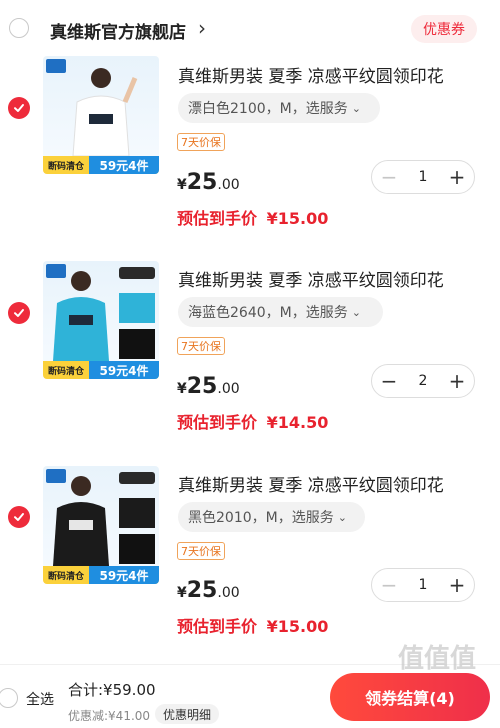  What do you see at coordinates (268, 313) in the screenshot?
I see `item-2-variant-label: 海蓝色2640，M，选服务` at bounding box center [268, 313].